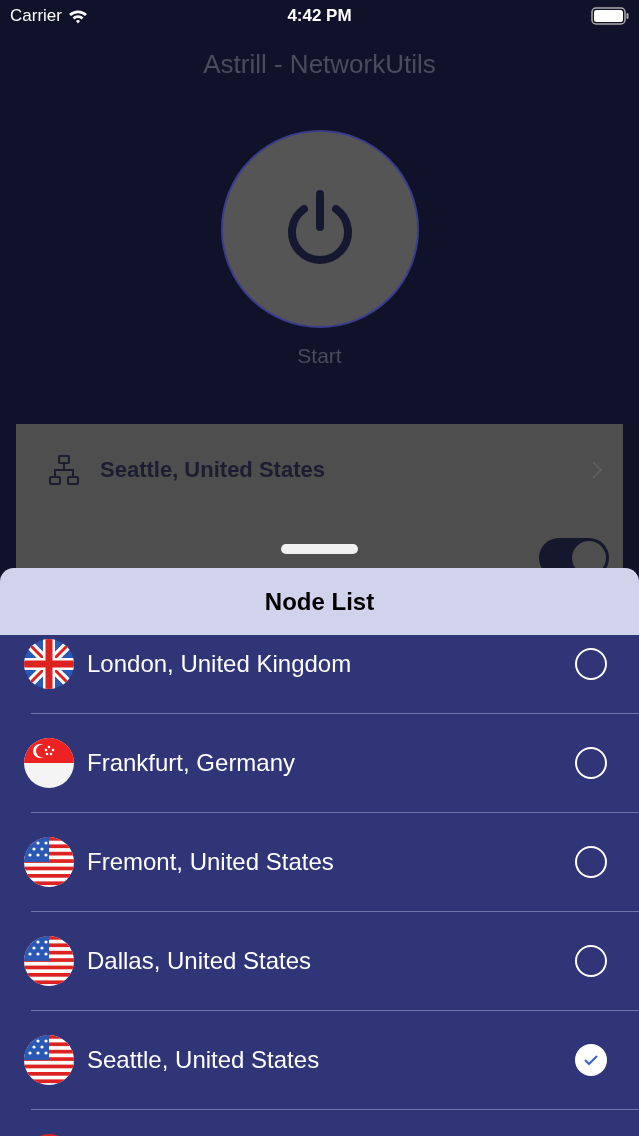  I want to click on start-label: Start, so click(319, 356).